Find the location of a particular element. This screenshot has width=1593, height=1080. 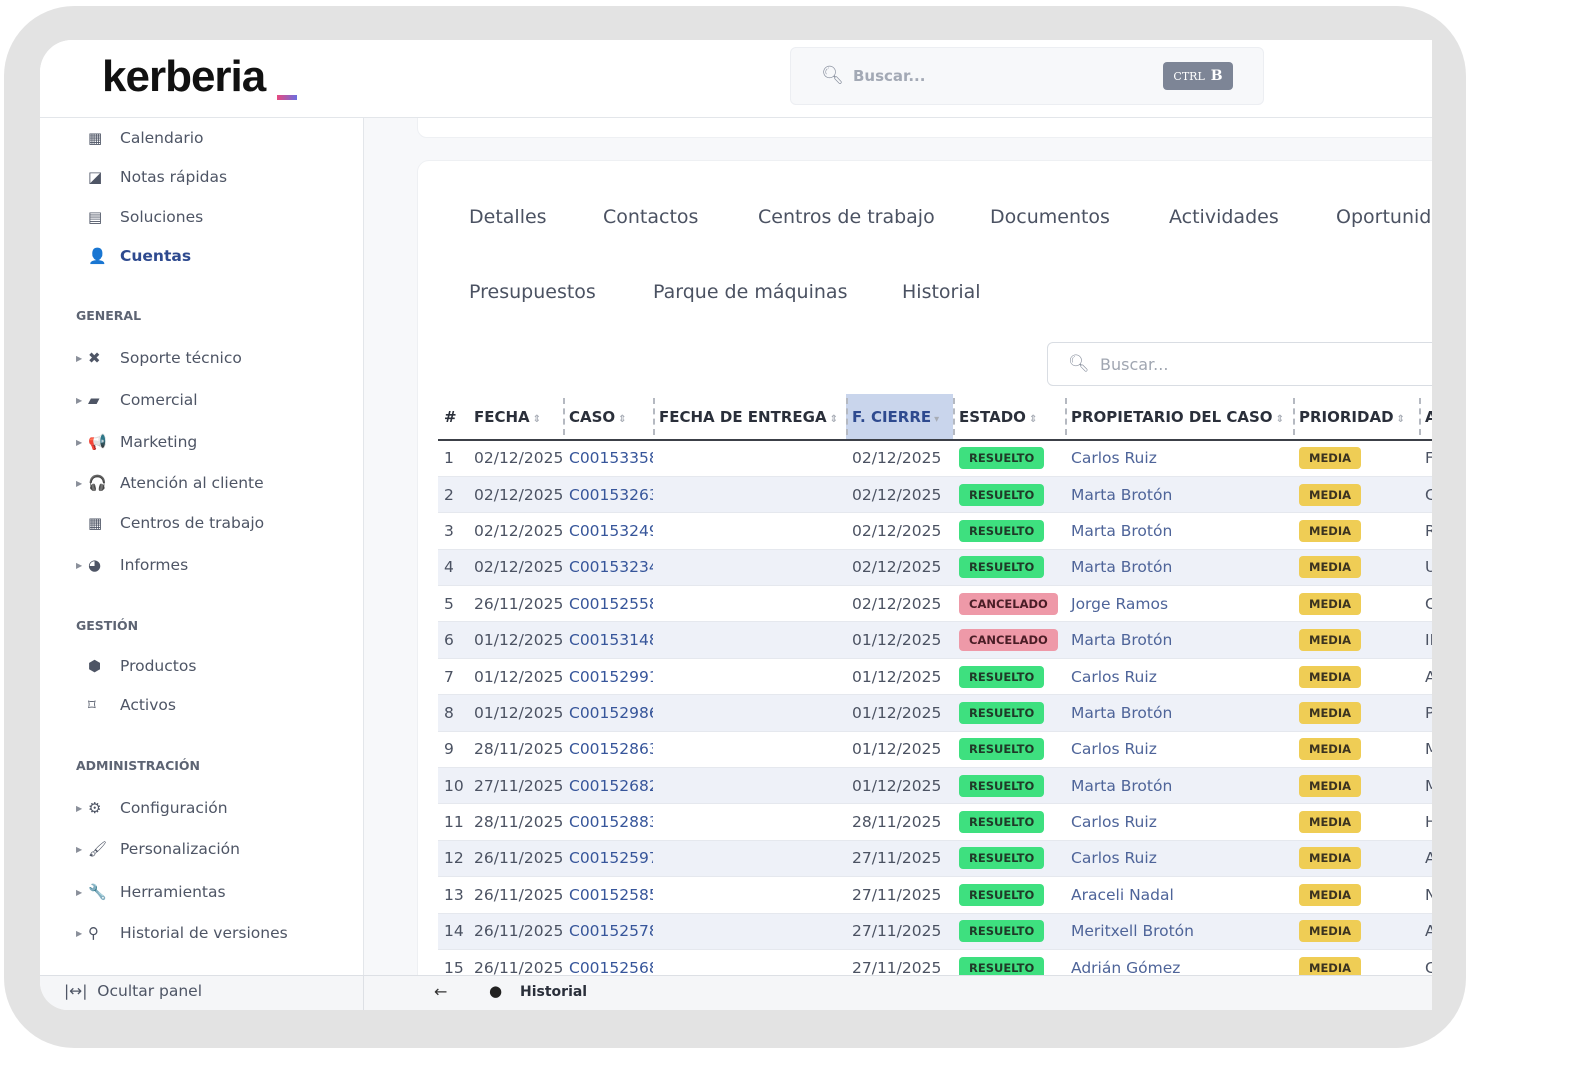

tab-presupuestos: Presupuestos is located at coordinates (532, 292).